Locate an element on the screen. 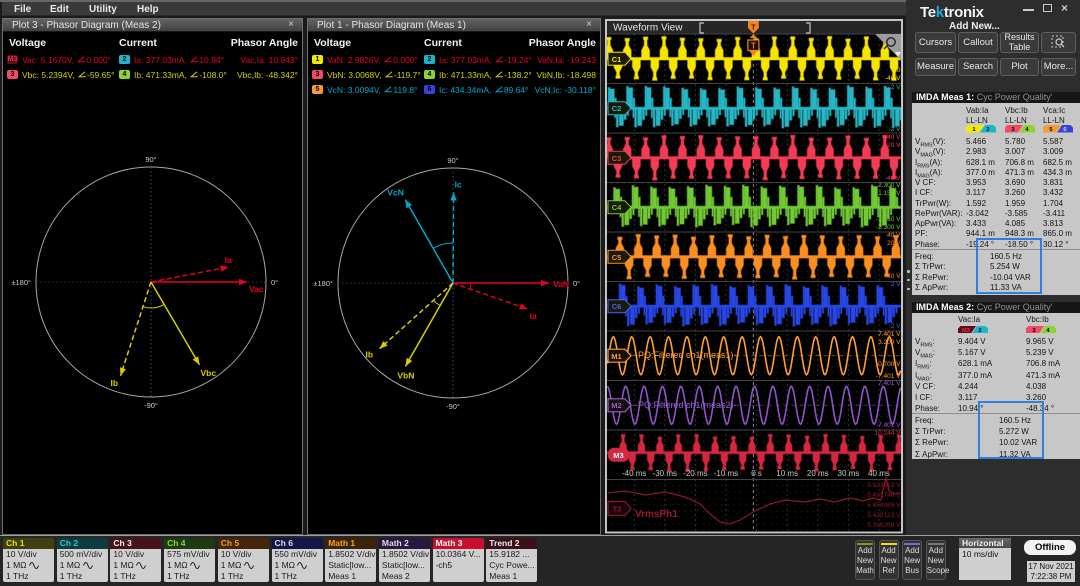 This screenshot has width=1080, height=586. svg-text: -20 is located at coordinates (896, 70).